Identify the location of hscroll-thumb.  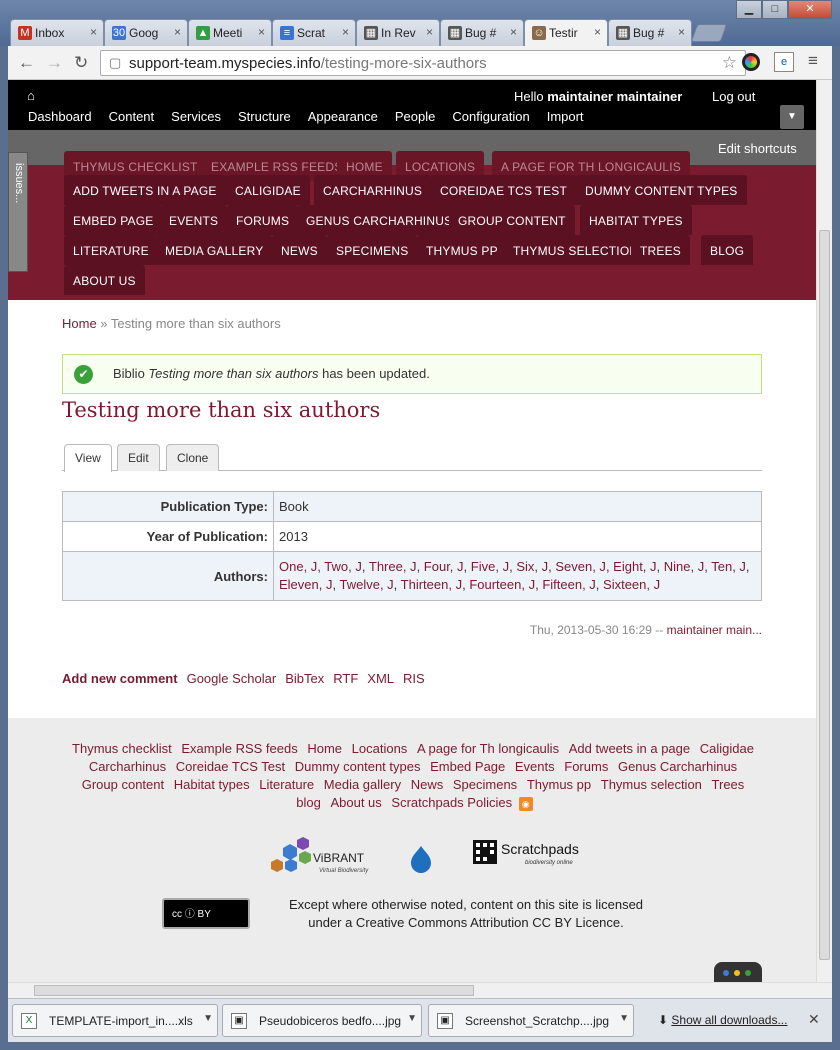
(254, 990).